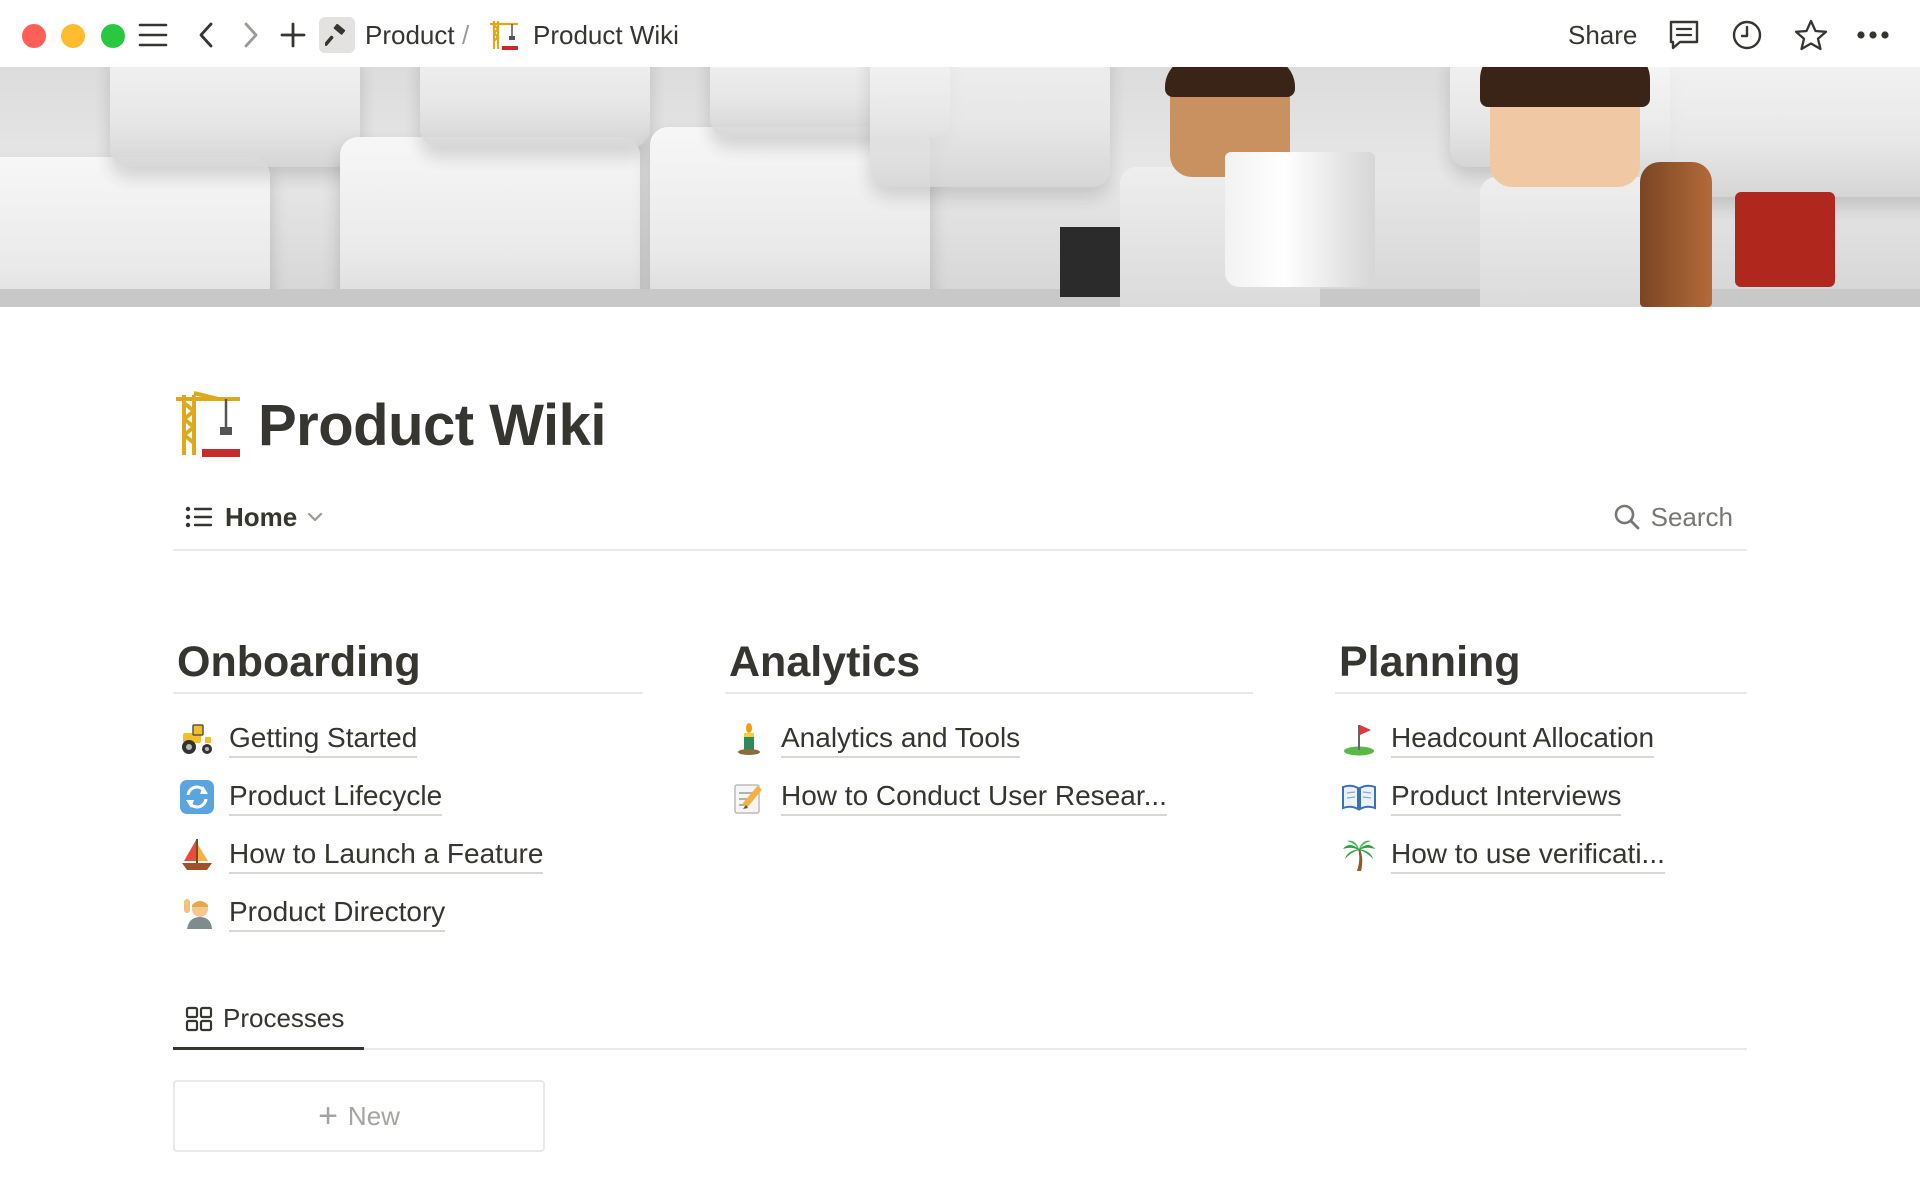  What do you see at coordinates (1359, 855) in the screenshot?
I see `palm-tree-icon` at bounding box center [1359, 855].